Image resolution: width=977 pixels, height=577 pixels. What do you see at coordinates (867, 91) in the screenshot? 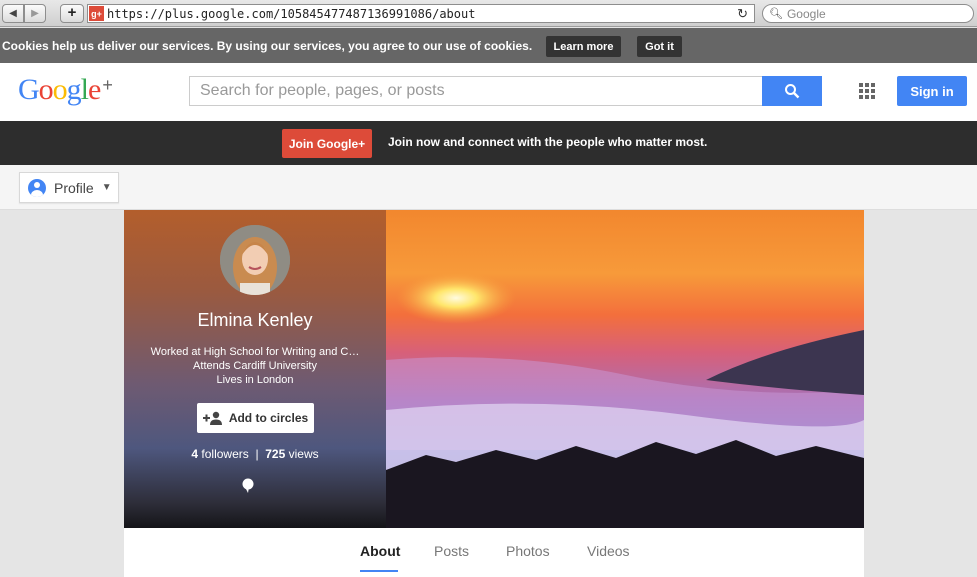
I see `apps-grid-icon` at bounding box center [867, 91].